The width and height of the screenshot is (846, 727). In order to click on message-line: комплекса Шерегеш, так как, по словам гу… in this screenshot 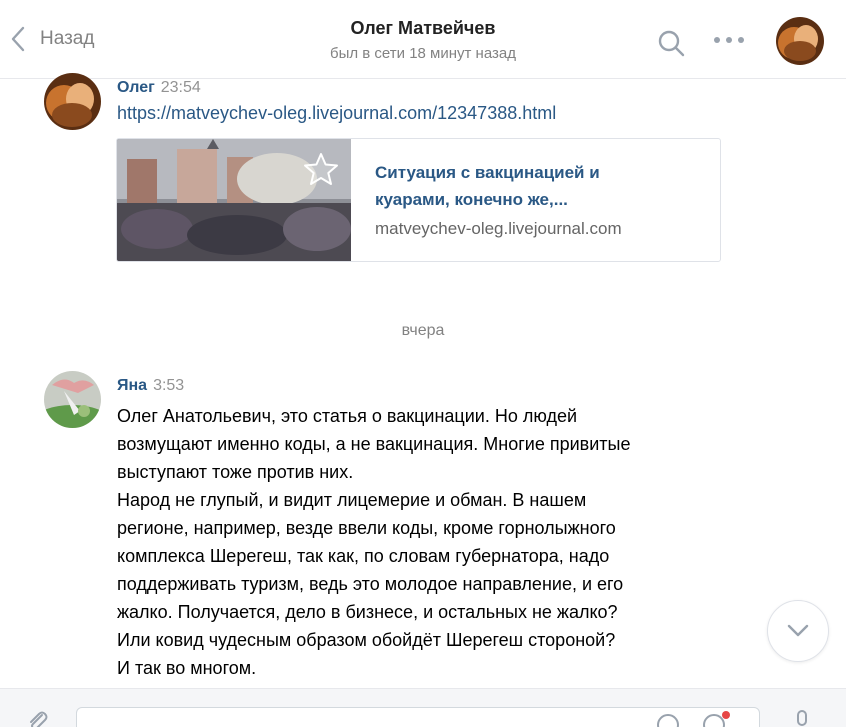, I will do `click(363, 556)`.